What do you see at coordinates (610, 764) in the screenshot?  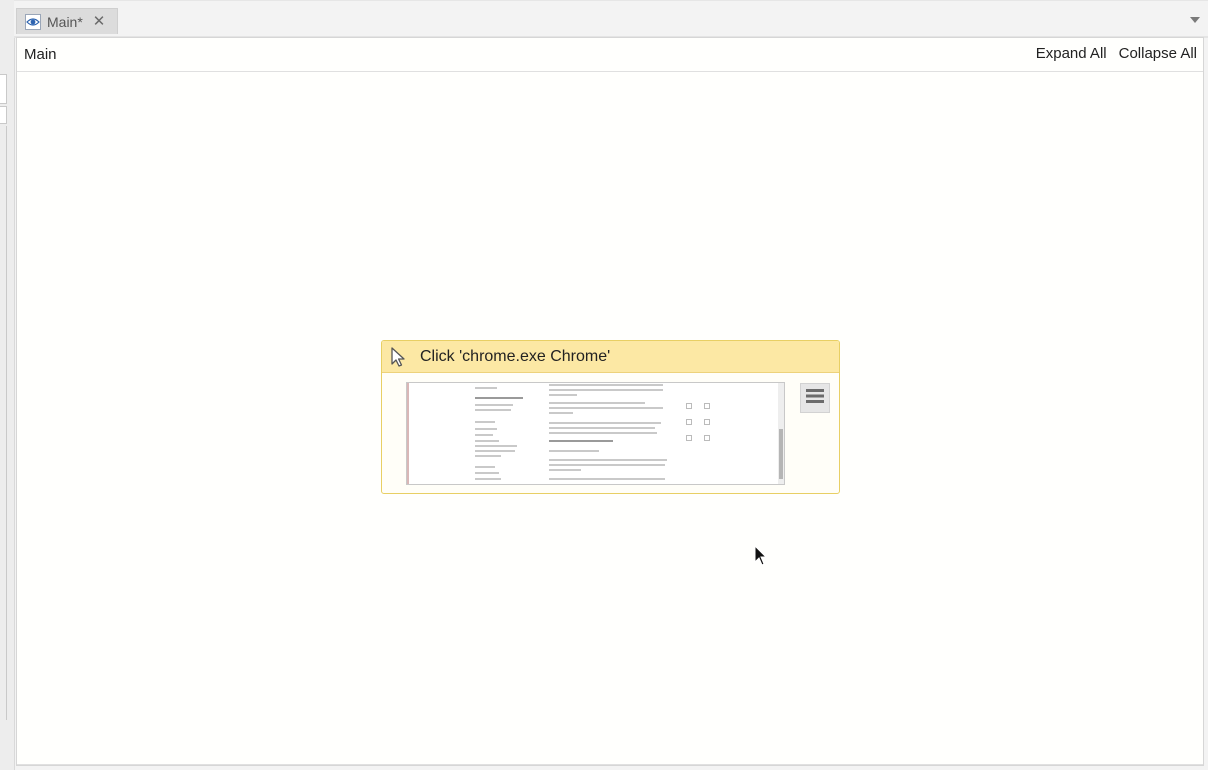 I see `designer-bottom-border` at bounding box center [610, 764].